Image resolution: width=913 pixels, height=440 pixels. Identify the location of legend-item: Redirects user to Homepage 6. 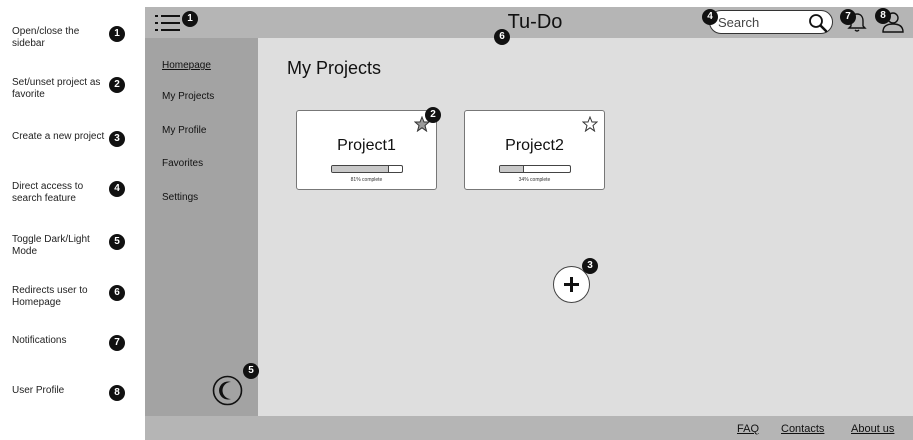
(82, 305).